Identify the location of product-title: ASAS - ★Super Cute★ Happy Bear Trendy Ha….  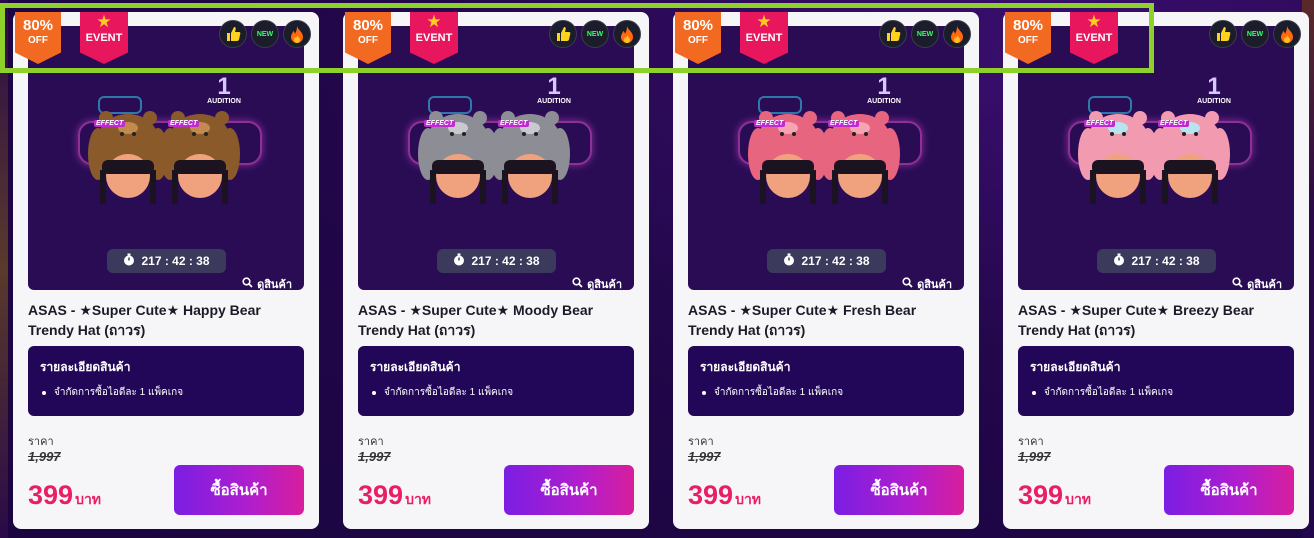
(144, 320).